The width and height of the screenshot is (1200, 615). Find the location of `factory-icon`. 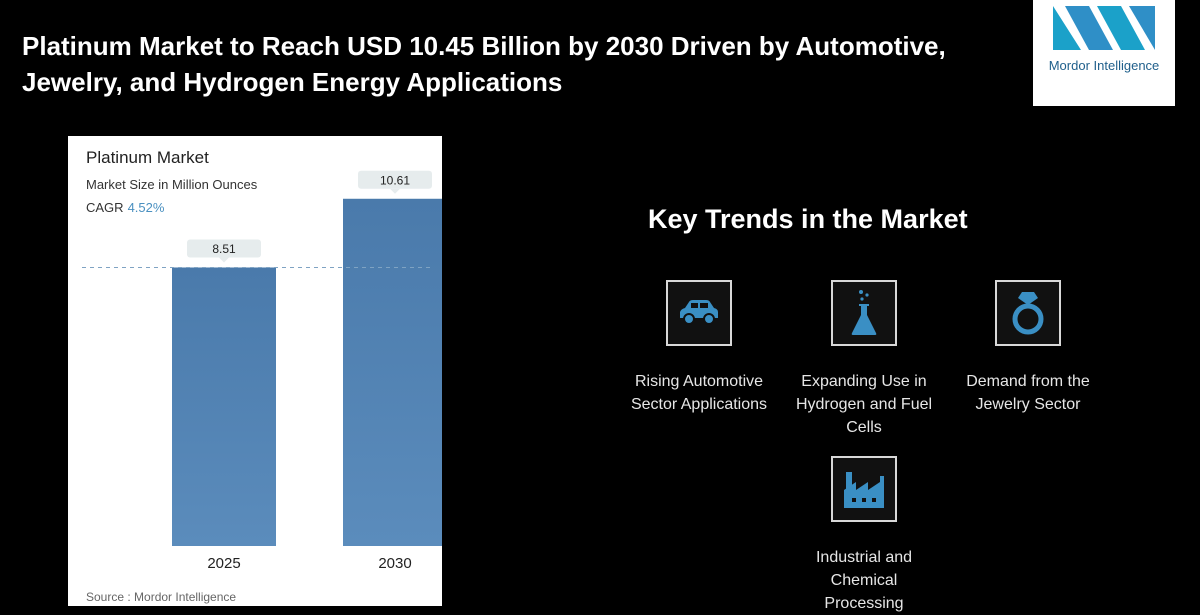

factory-icon is located at coordinates (864, 490).